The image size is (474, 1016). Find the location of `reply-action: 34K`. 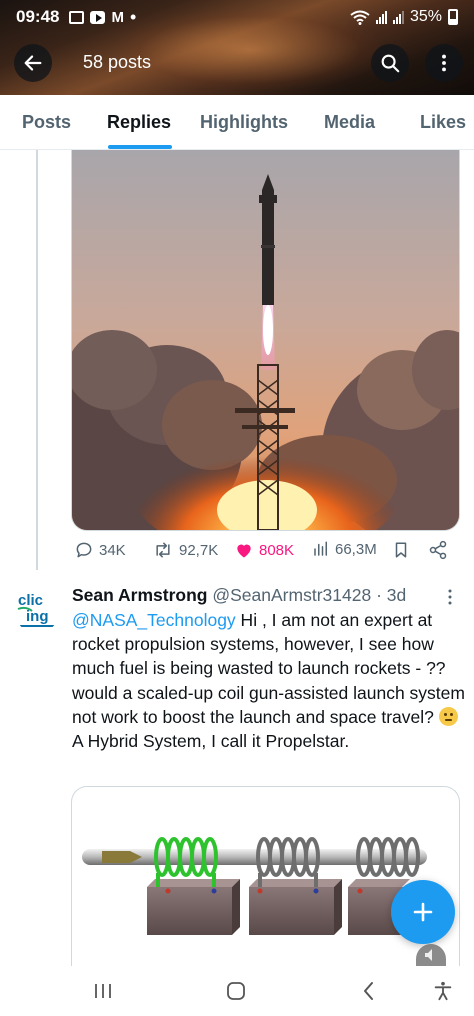

reply-action: 34K is located at coordinates (100, 550).